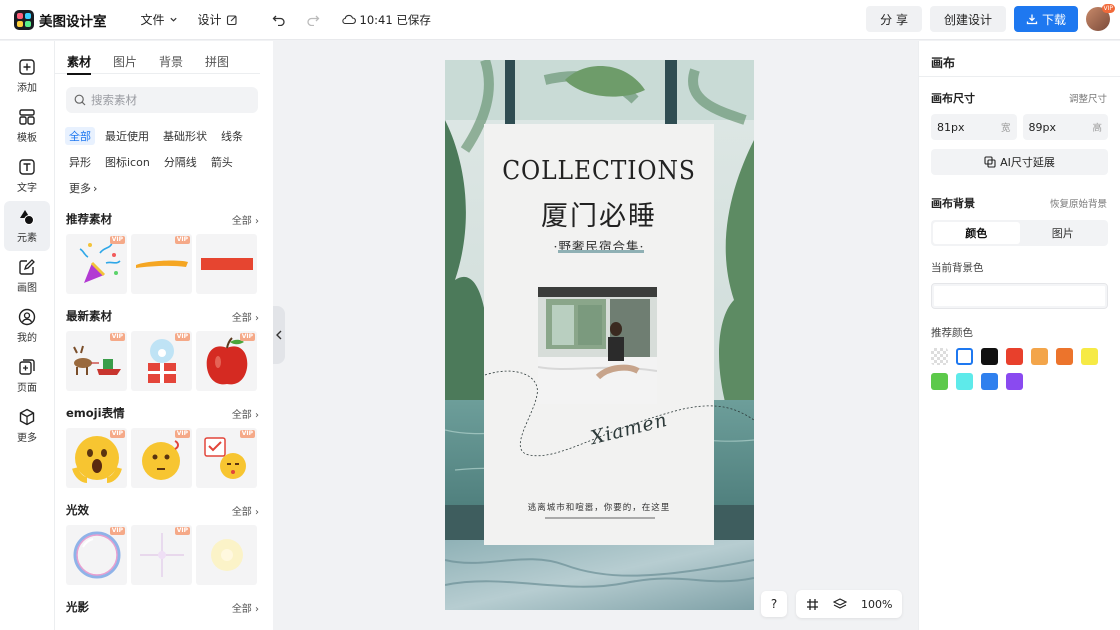 The image size is (1120, 630). Describe the element at coordinates (232, 20) in the screenshot. I see `edit-icon` at that location.